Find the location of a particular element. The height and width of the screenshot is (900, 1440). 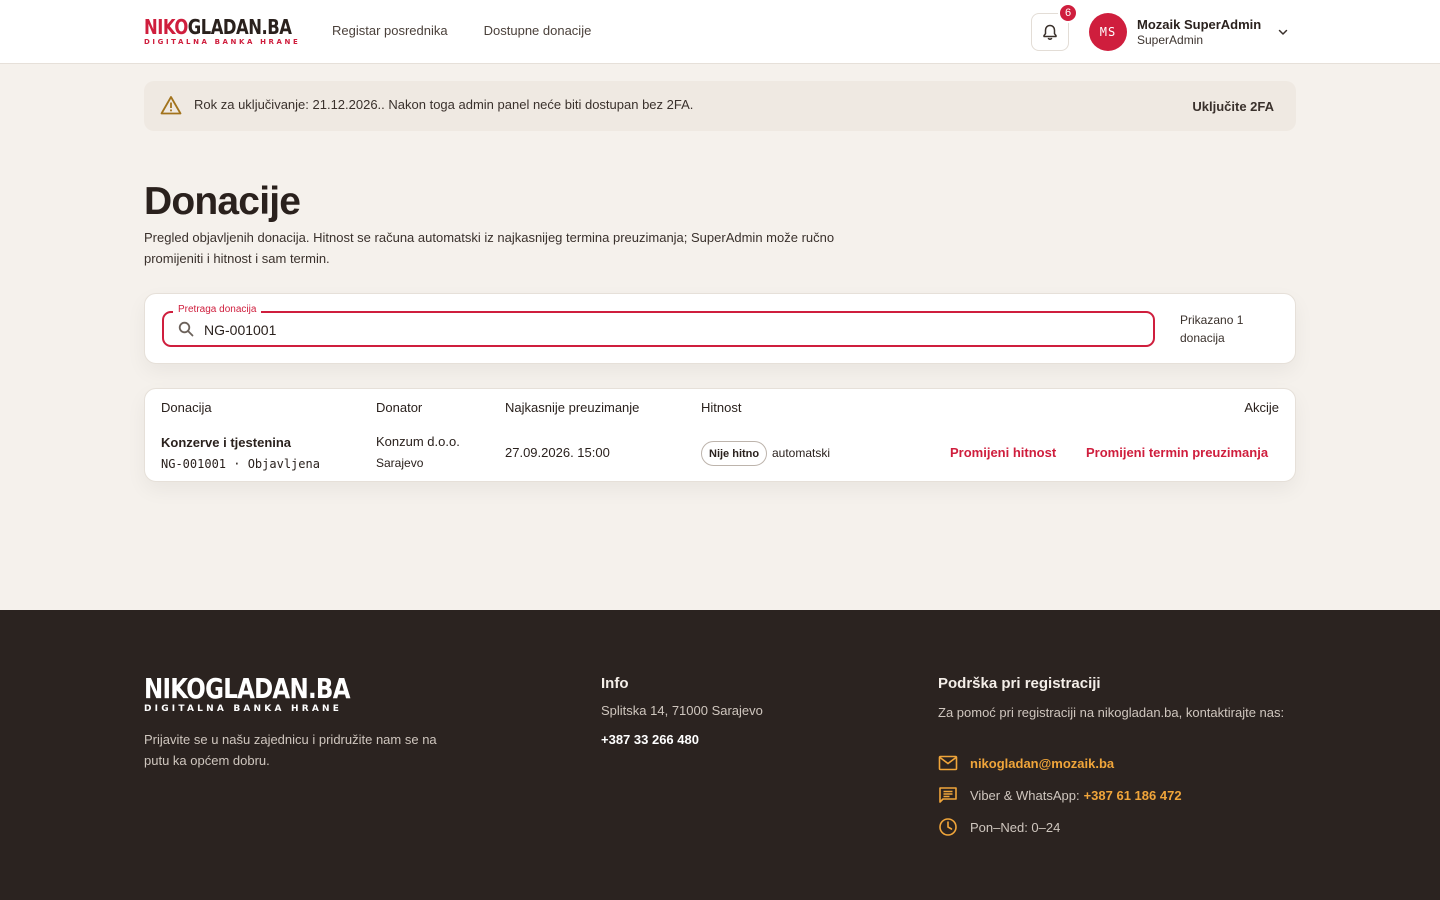

donation-title: Konzerve i tjestenina is located at coordinates (226, 442).